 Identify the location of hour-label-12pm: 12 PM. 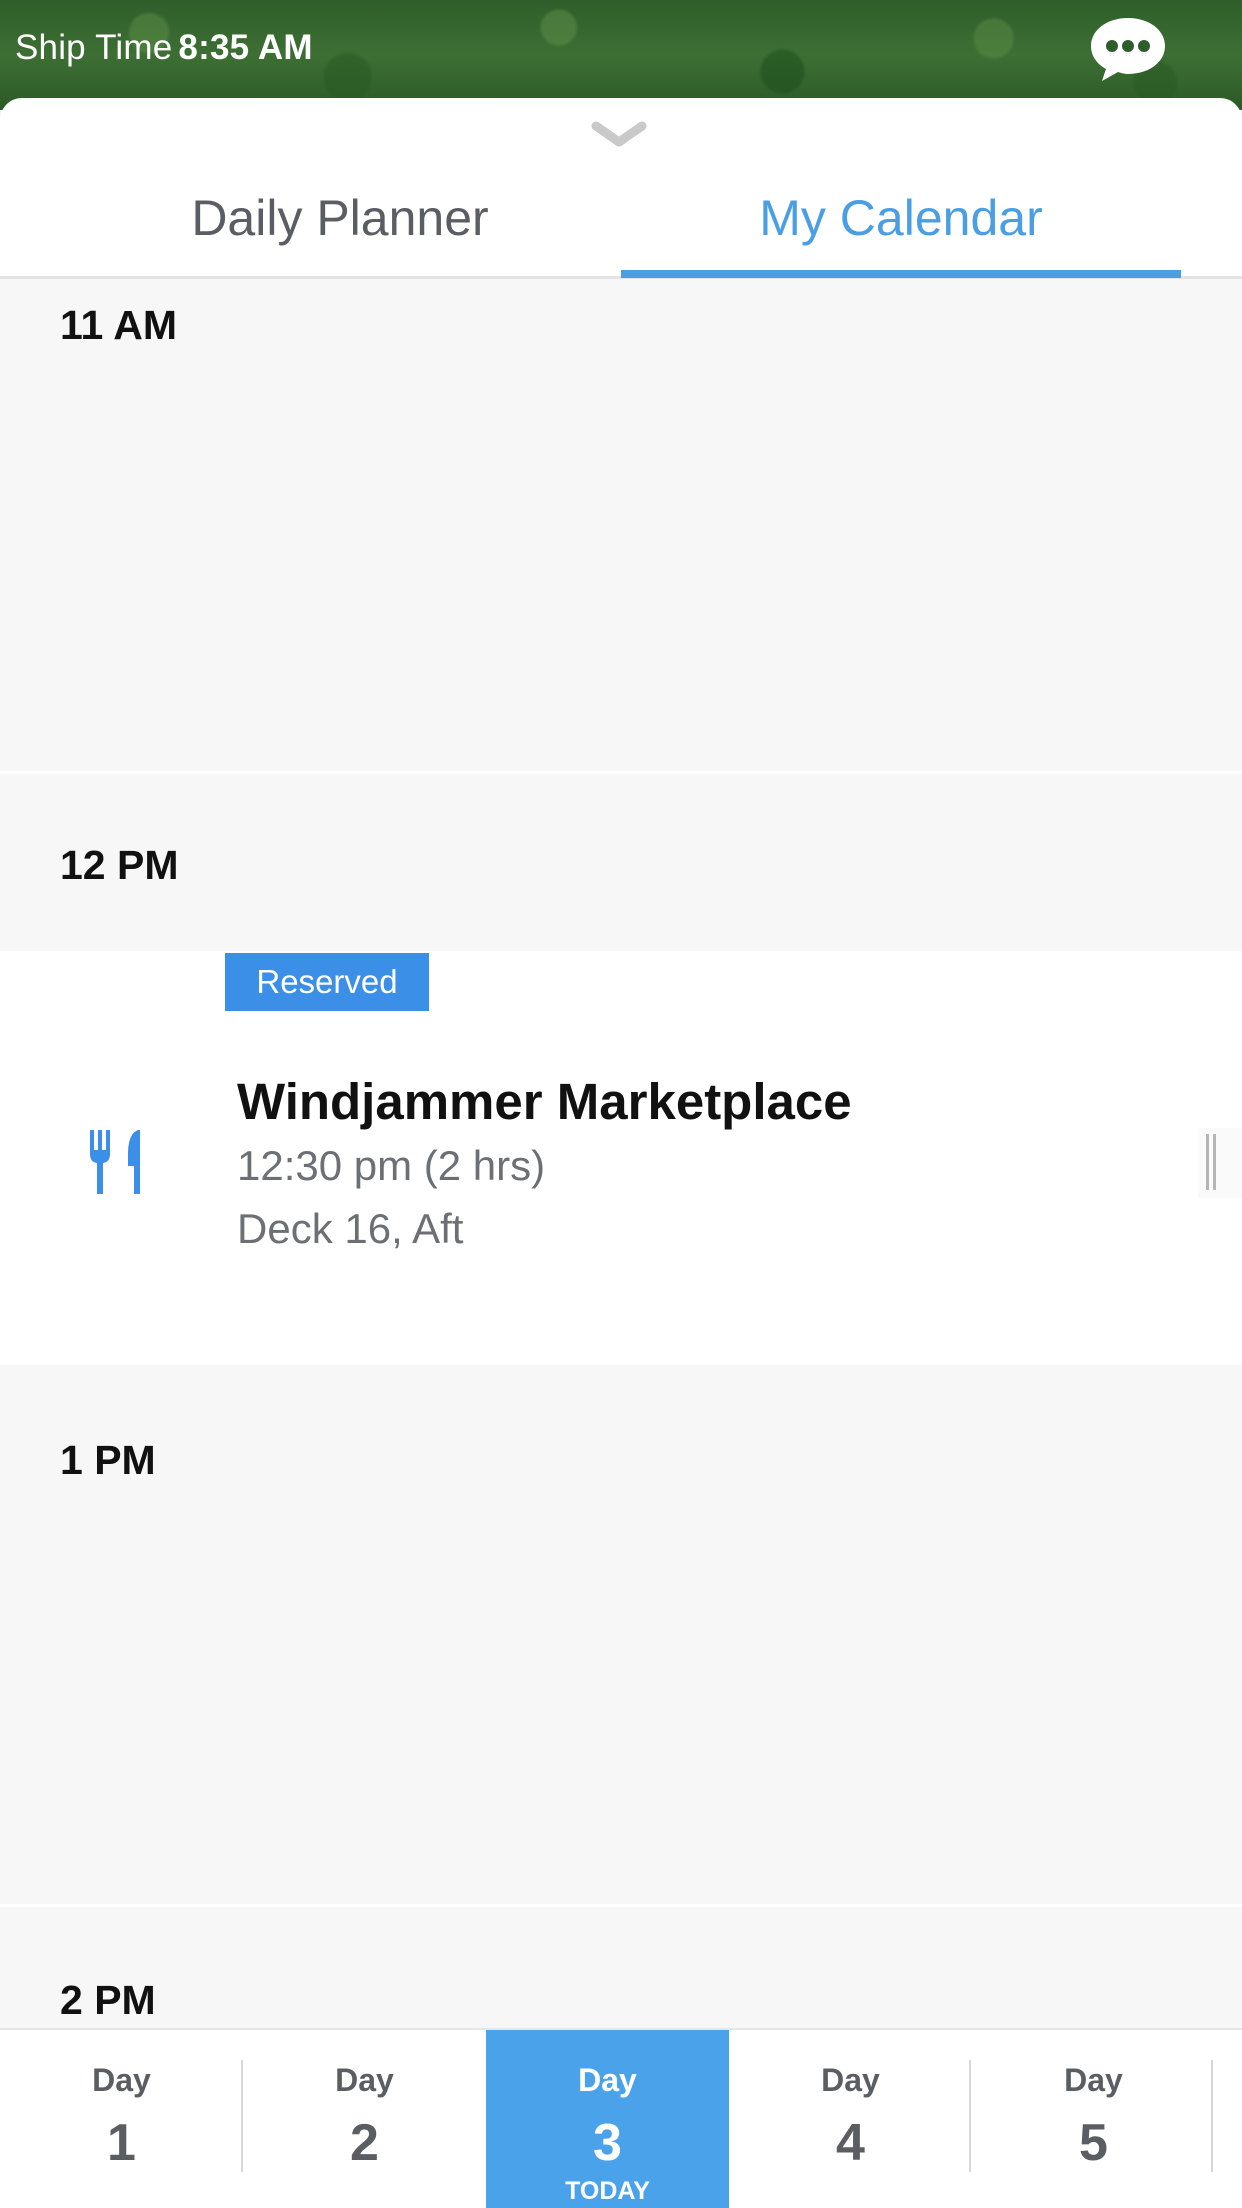
(119, 865).